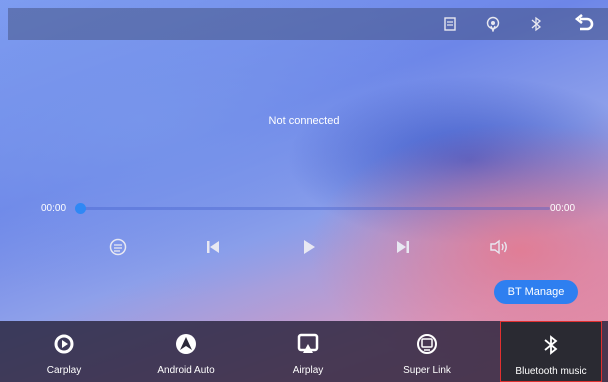 This screenshot has width=608, height=382. What do you see at coordinates (450, 24) in the screenshot?
I see `document-icon` at bounding box center [450, 24].